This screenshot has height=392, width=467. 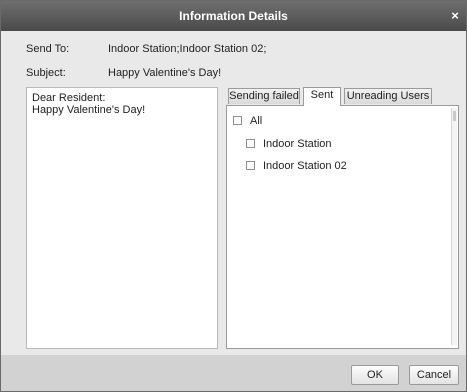 What do you see at coordinates (165, 73) in the screenshot?
I see `subject-value: Happy Valentine's Day!` at bounding box center [165, 73].